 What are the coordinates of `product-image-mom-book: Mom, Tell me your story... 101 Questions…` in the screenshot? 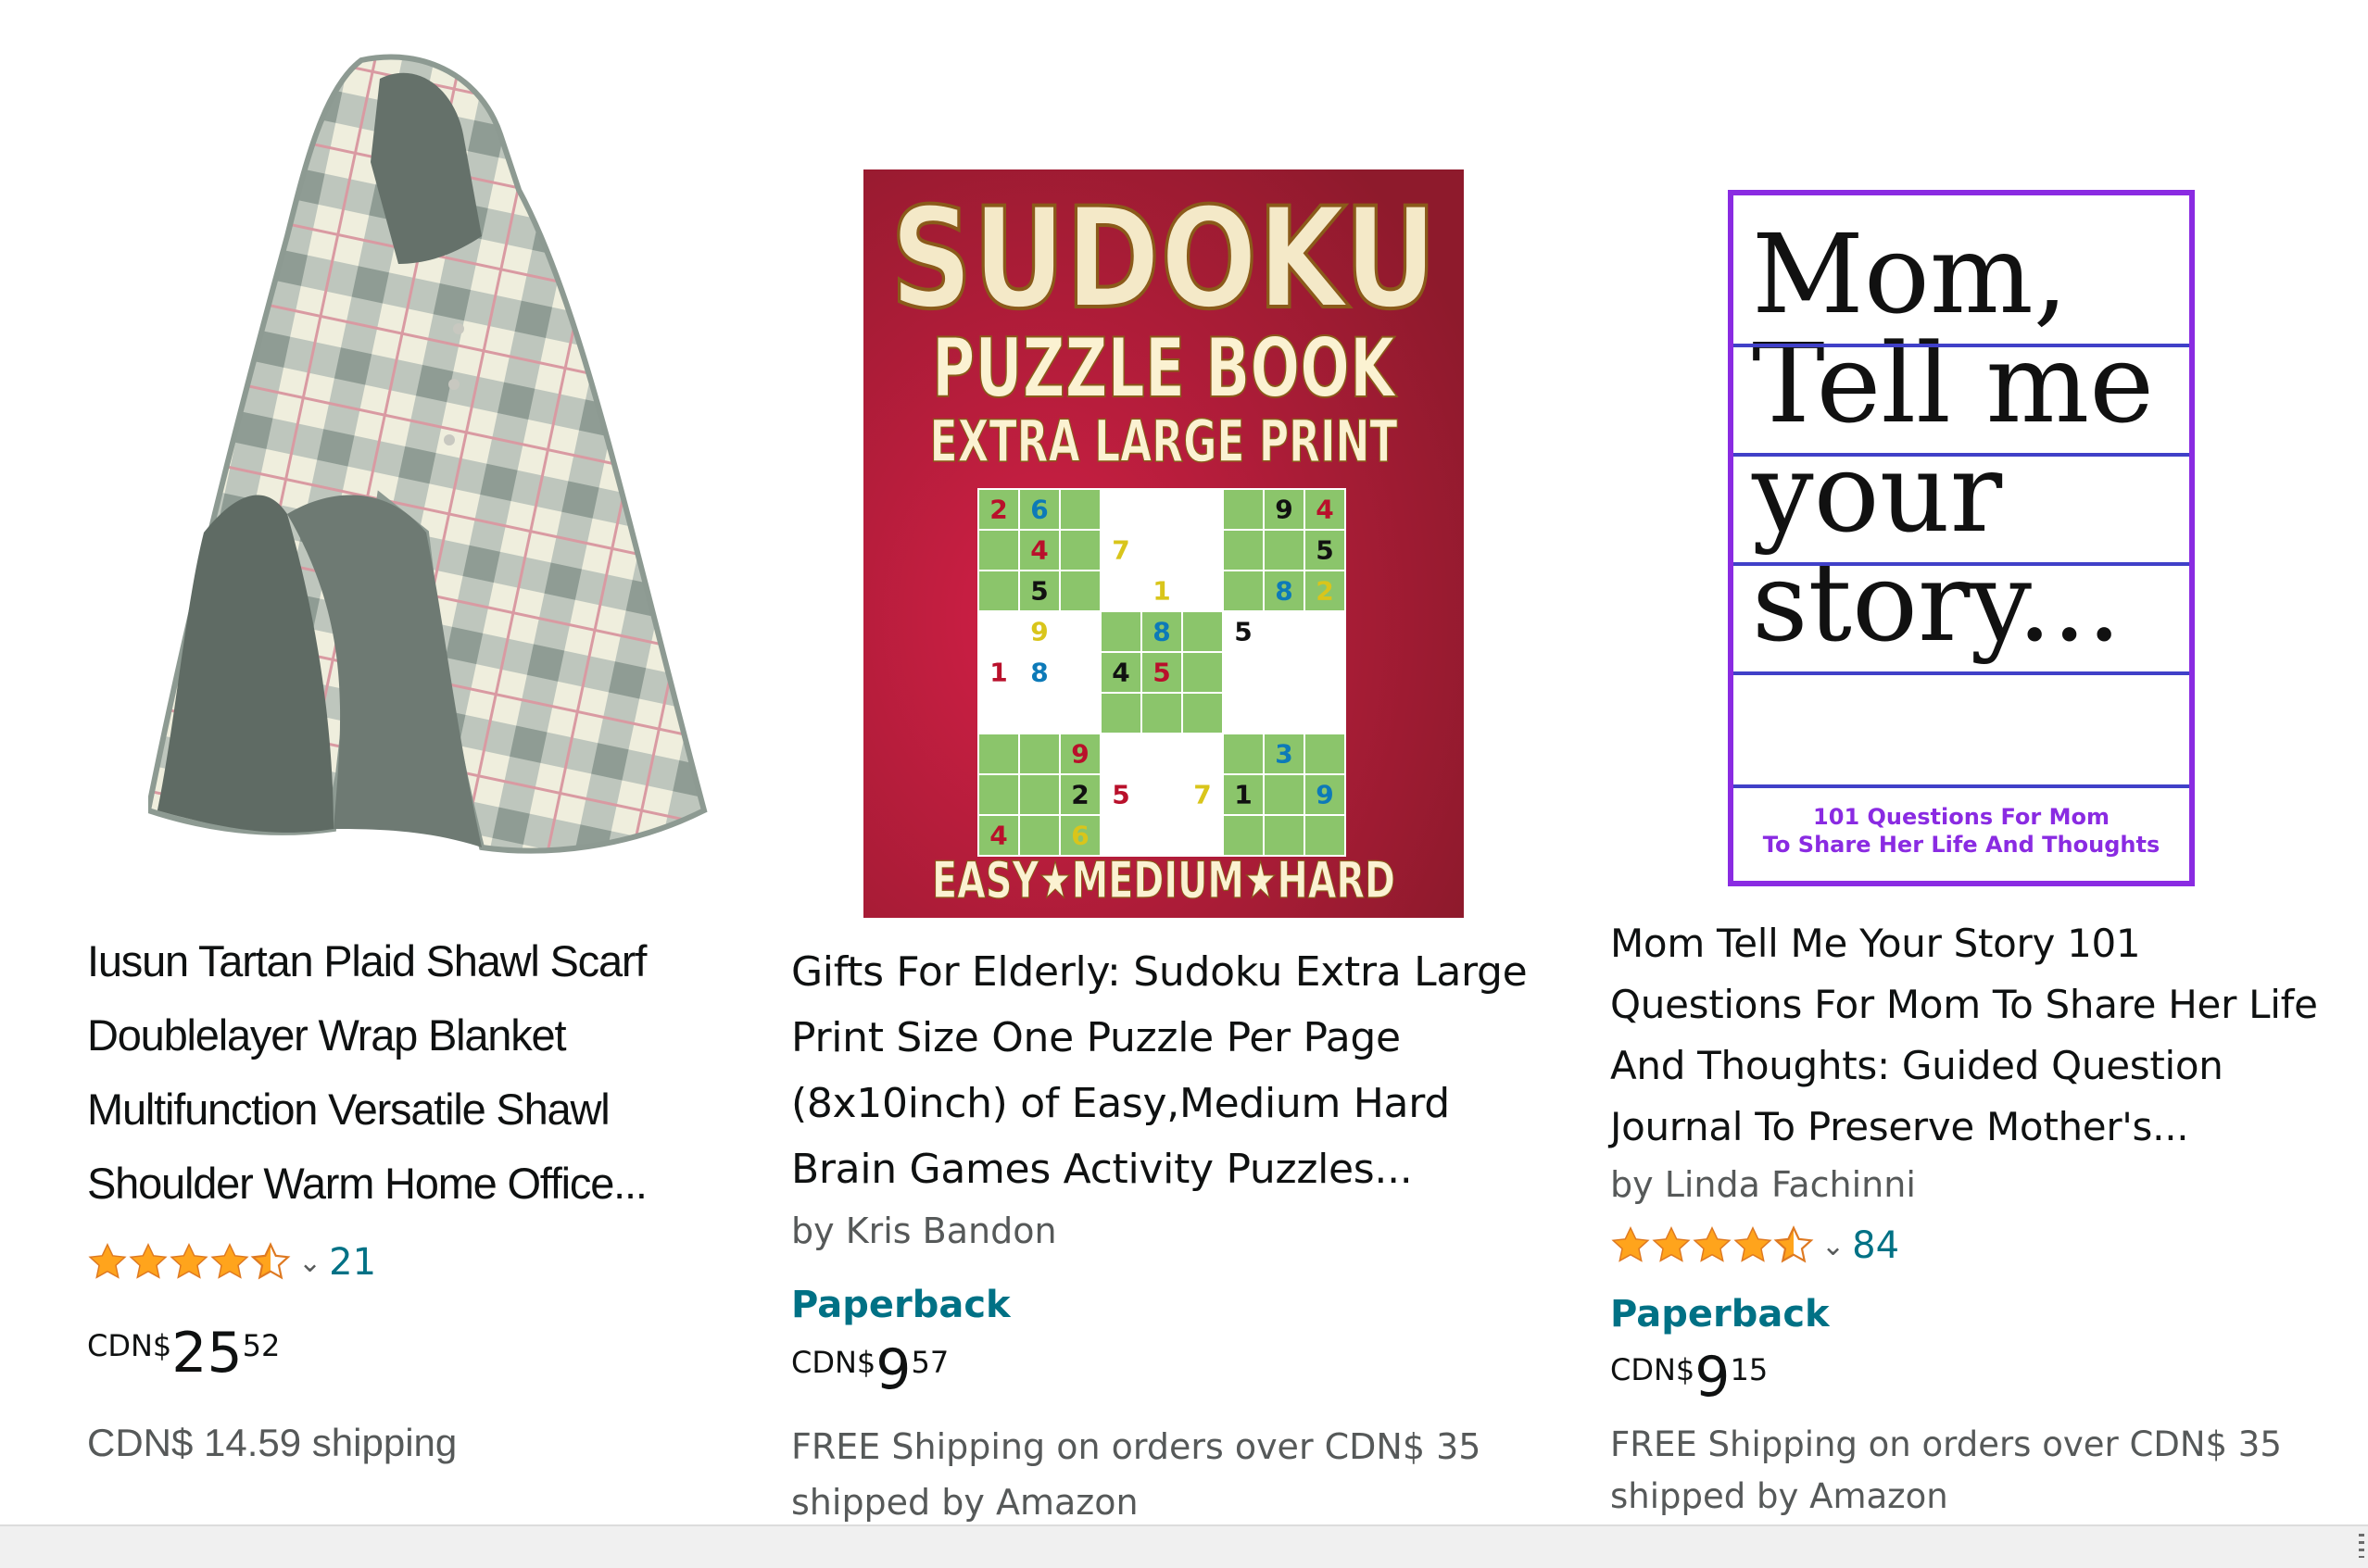 It's located at (1961, 538).